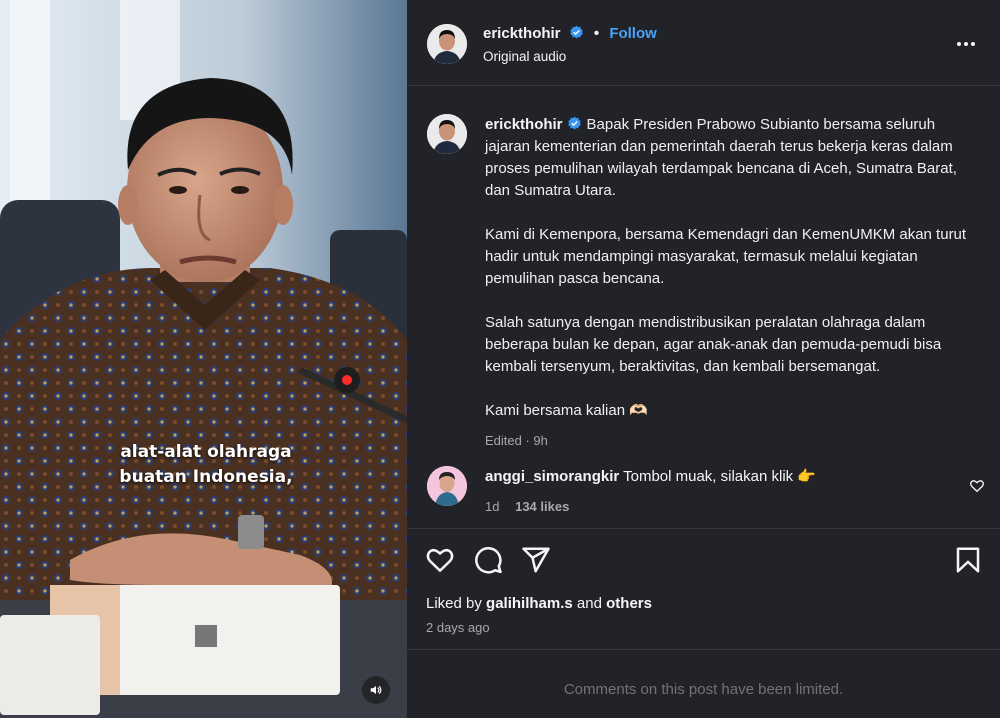  What do you see at coordinates (552, 476) in the screenshot?
I see `comment-username: anggi_simorangkir` at bounding box center [552, 476].